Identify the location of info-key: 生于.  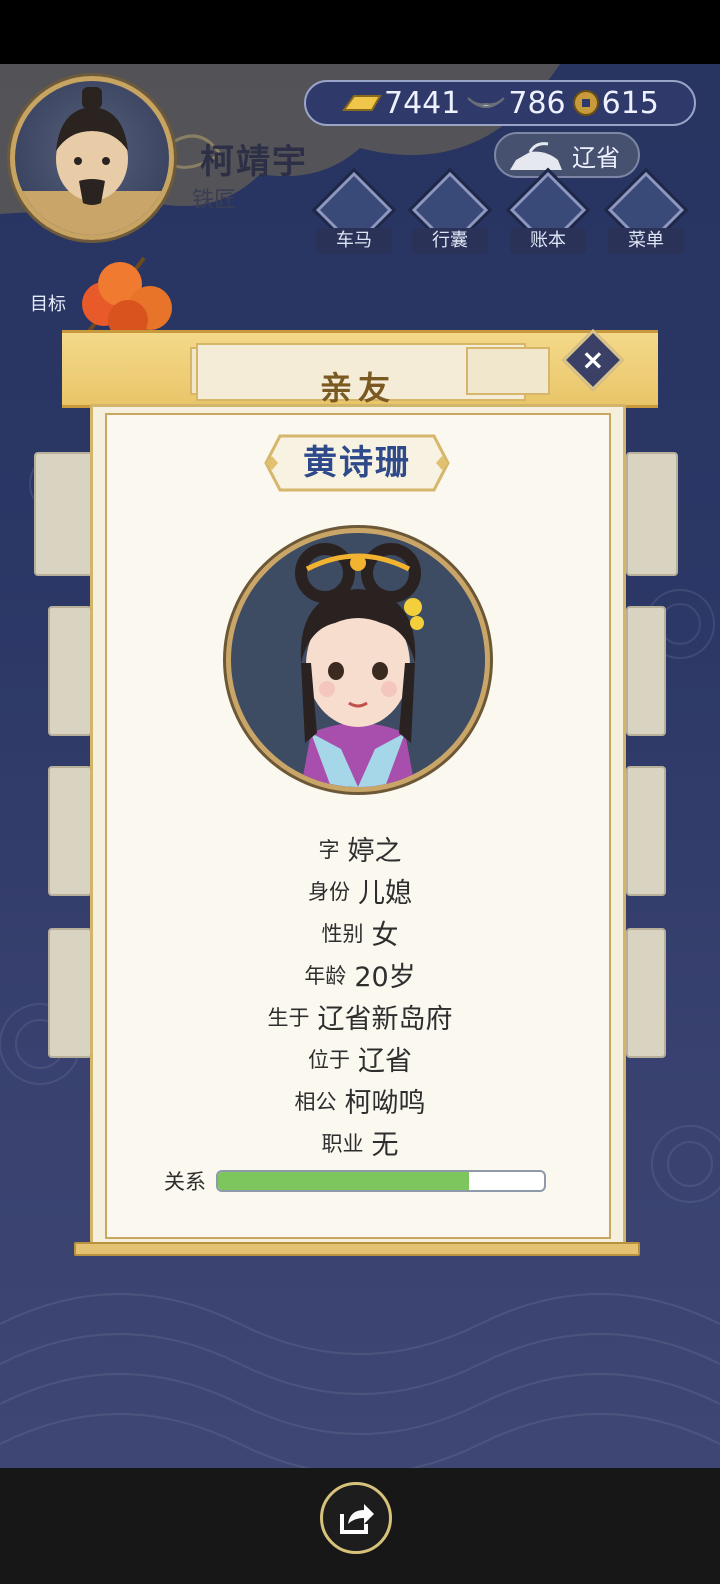
(288, 1018).